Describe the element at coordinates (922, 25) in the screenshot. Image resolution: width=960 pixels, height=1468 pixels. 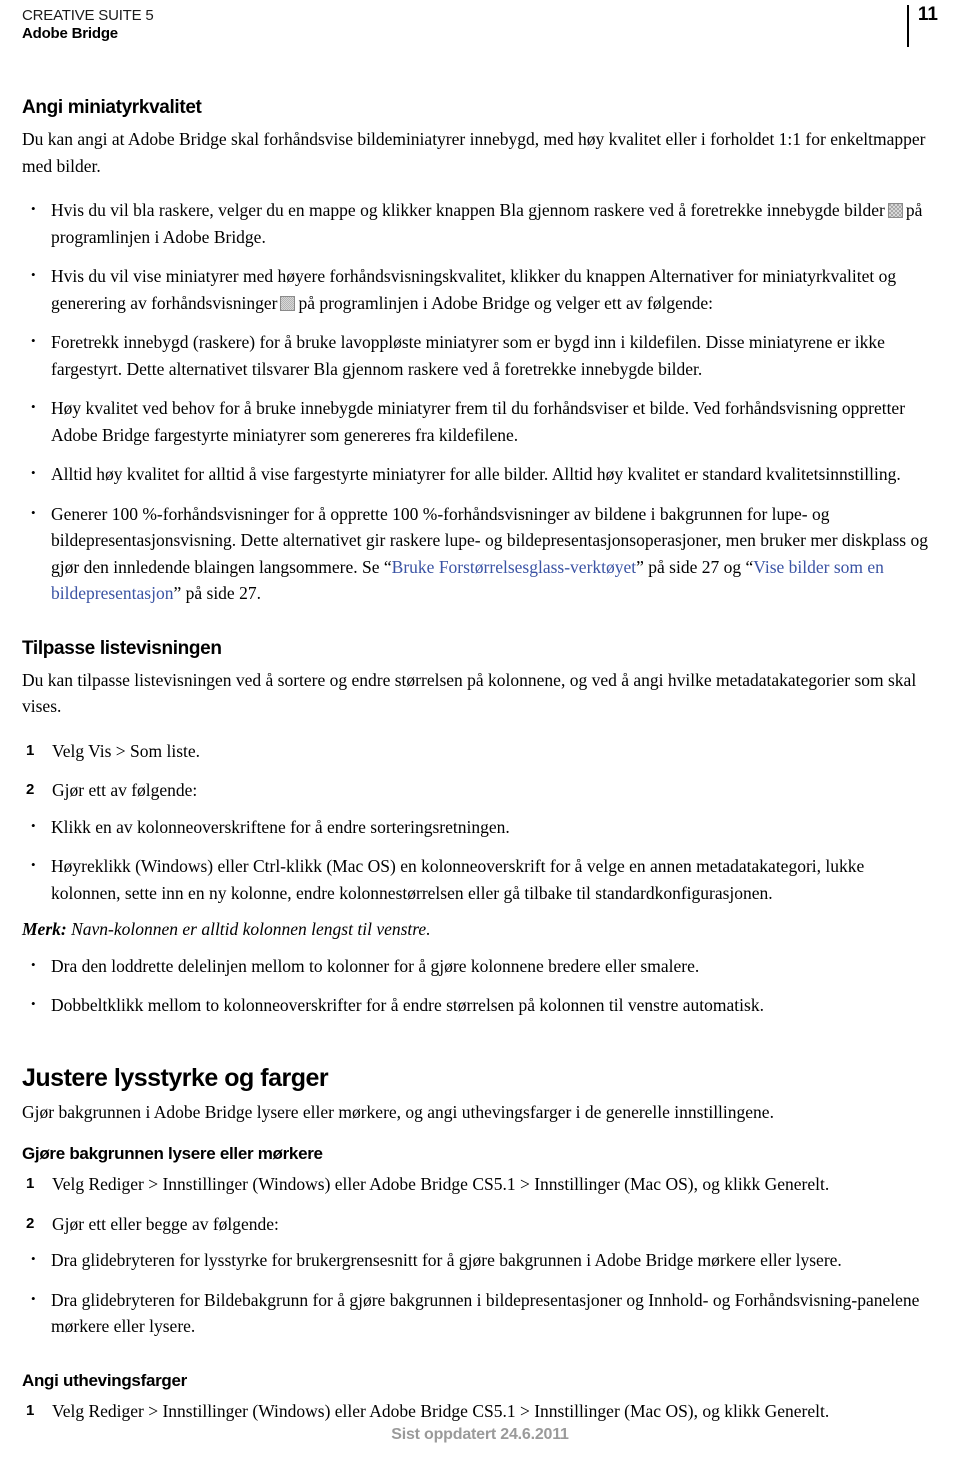
I see `folio: 11` at that location.